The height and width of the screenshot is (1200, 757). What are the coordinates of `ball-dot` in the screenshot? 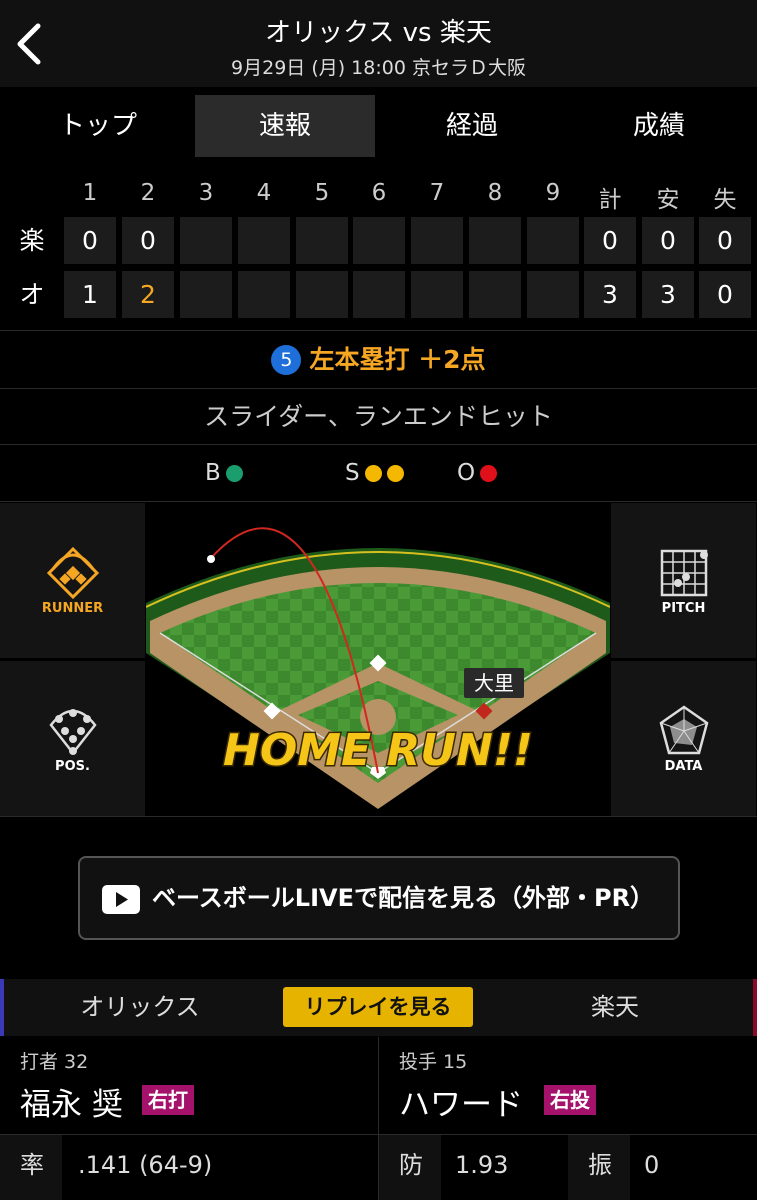 It's located at (234, 473).